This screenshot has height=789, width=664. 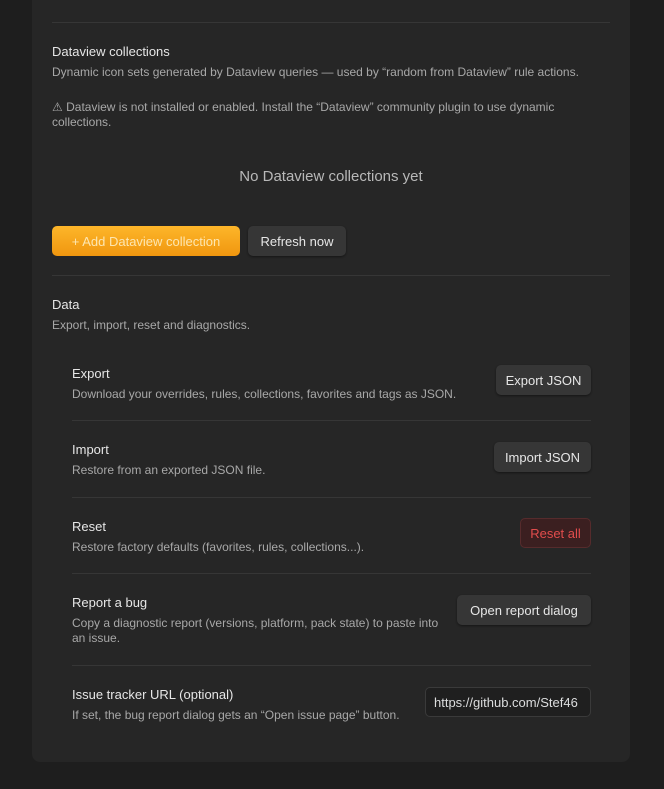 What do you see at coordinates (66, 304) in the screenshot?
I see `data-section-title: Data` at bounding box center [66, 304].